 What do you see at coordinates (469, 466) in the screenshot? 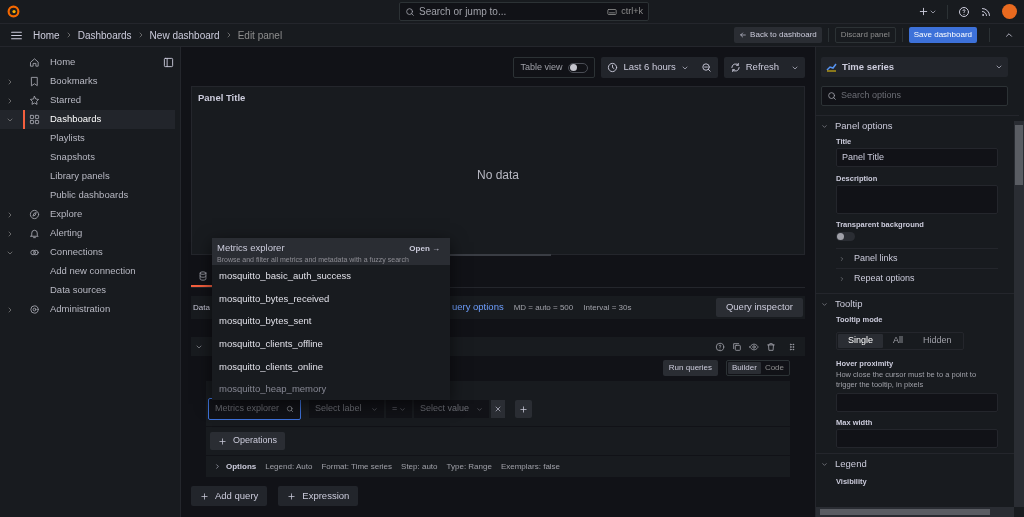
I see `option-summary: Type: Range` at bounding box center [469, 466].